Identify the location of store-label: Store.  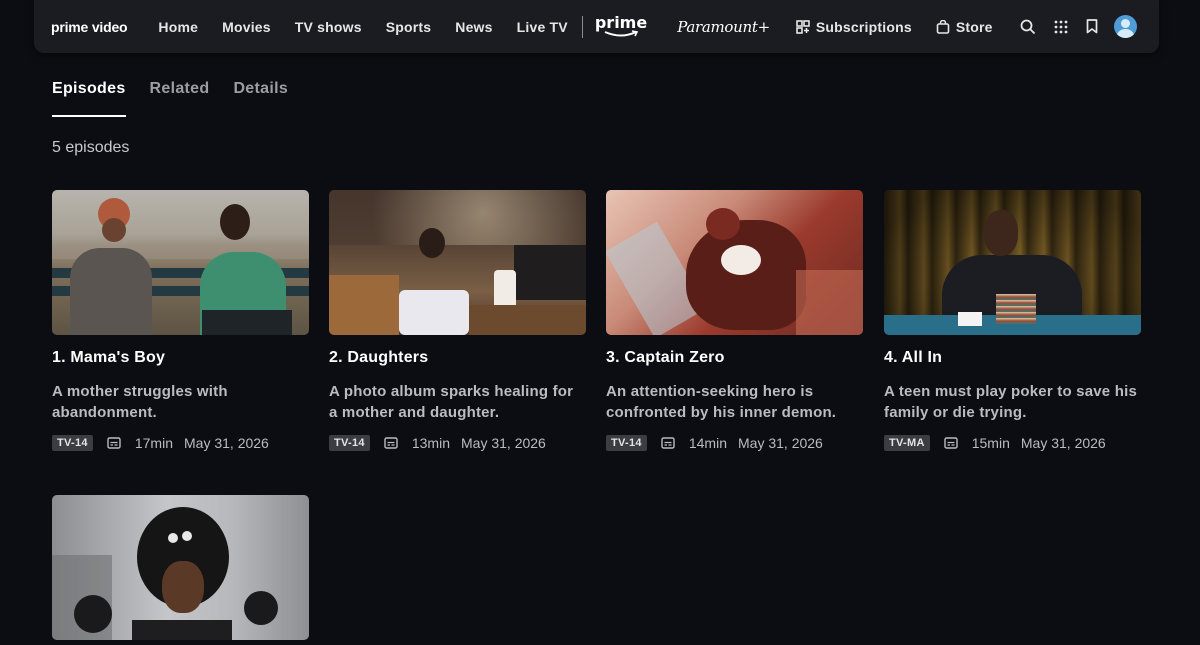
(974, 26).